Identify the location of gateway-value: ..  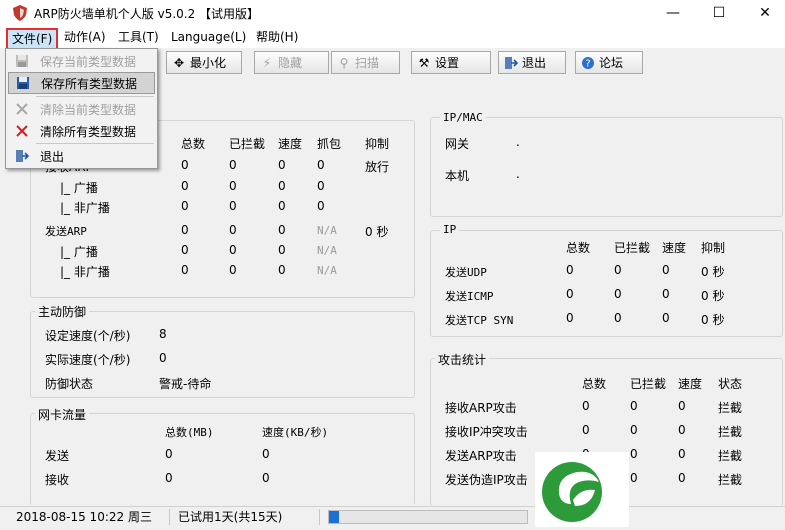
(518, 142).